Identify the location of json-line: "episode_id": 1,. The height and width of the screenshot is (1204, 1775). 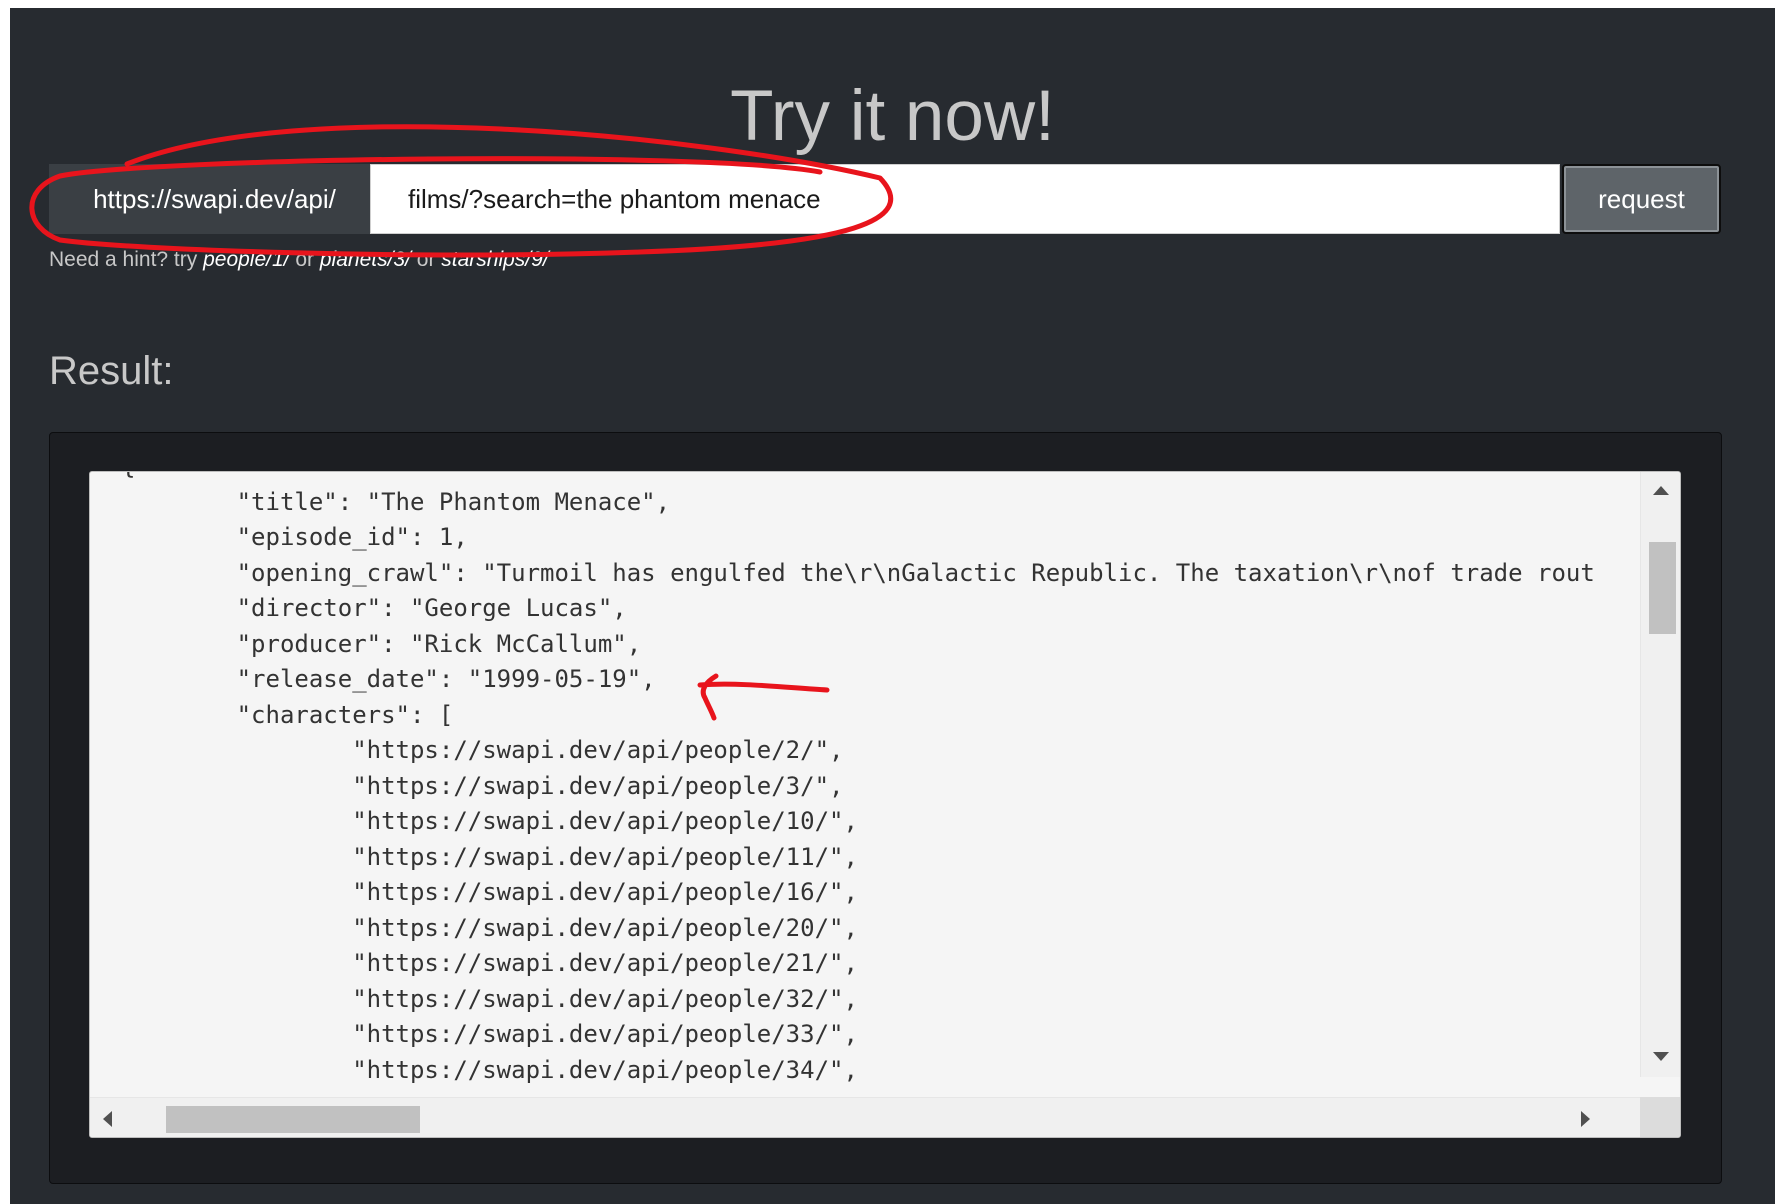
(294, 537).